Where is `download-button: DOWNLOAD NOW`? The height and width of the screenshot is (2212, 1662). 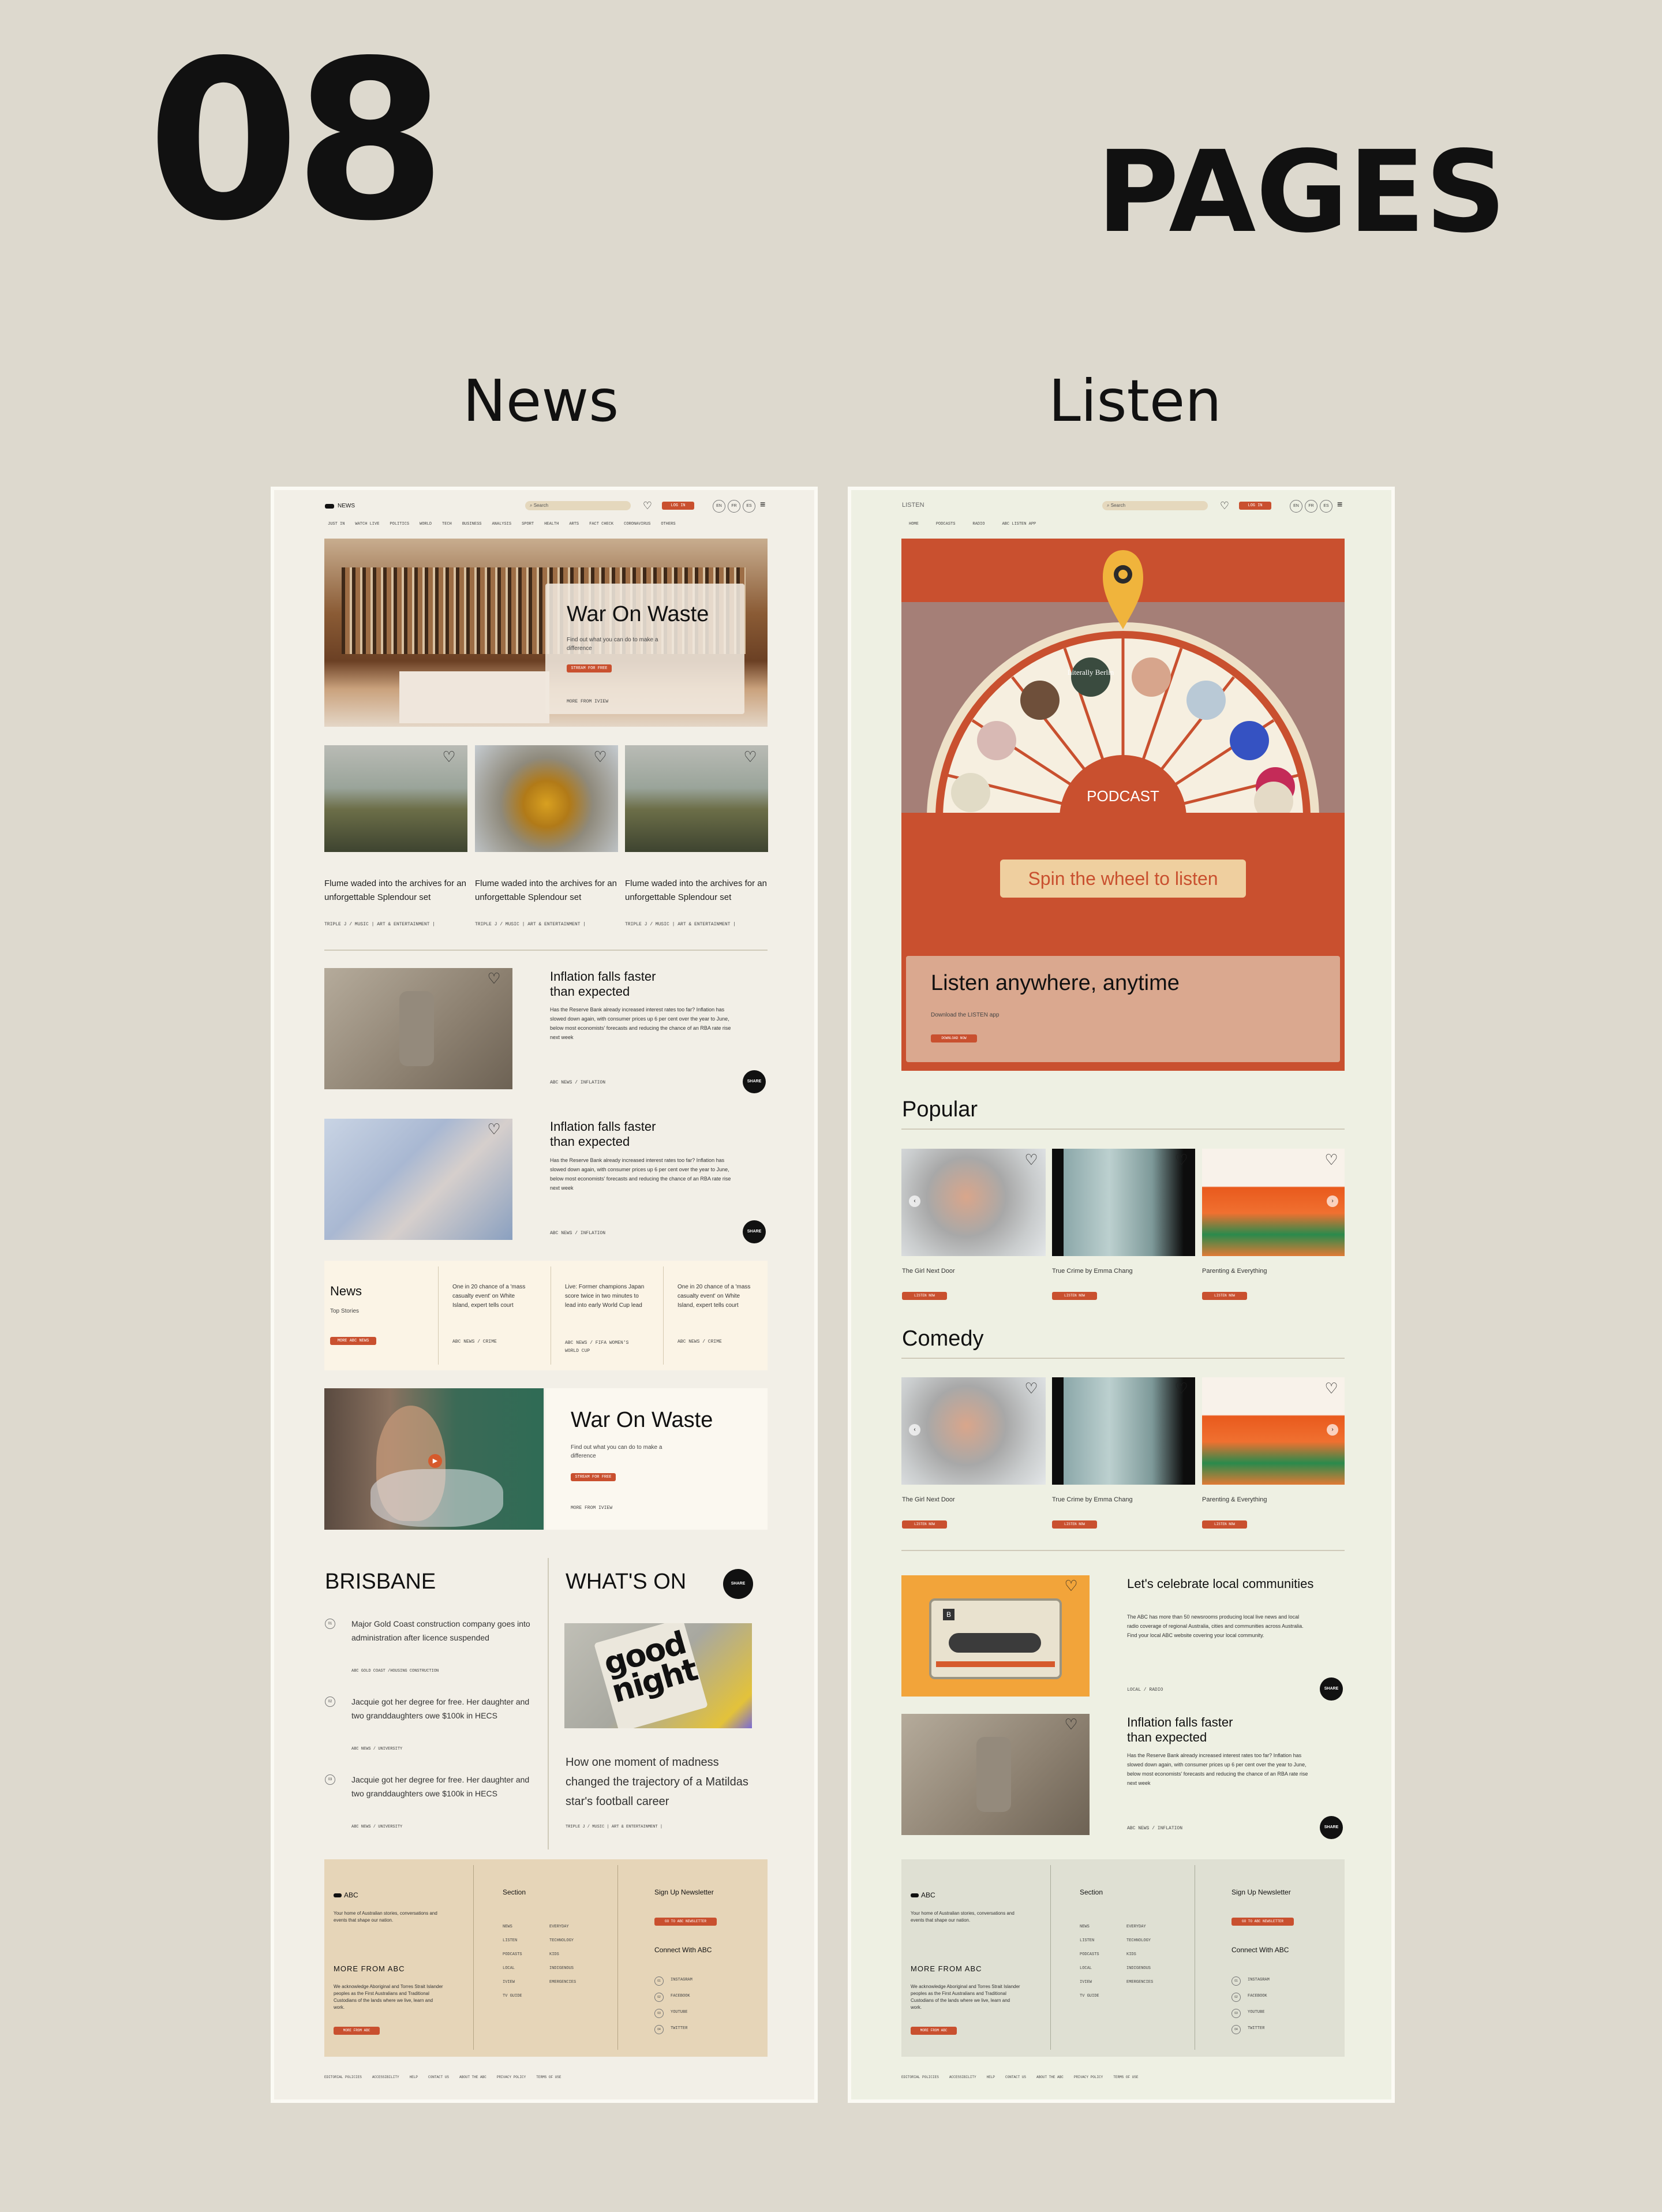 download-button: DOWNLOAD NOW is located at coordinates (954, 1039).